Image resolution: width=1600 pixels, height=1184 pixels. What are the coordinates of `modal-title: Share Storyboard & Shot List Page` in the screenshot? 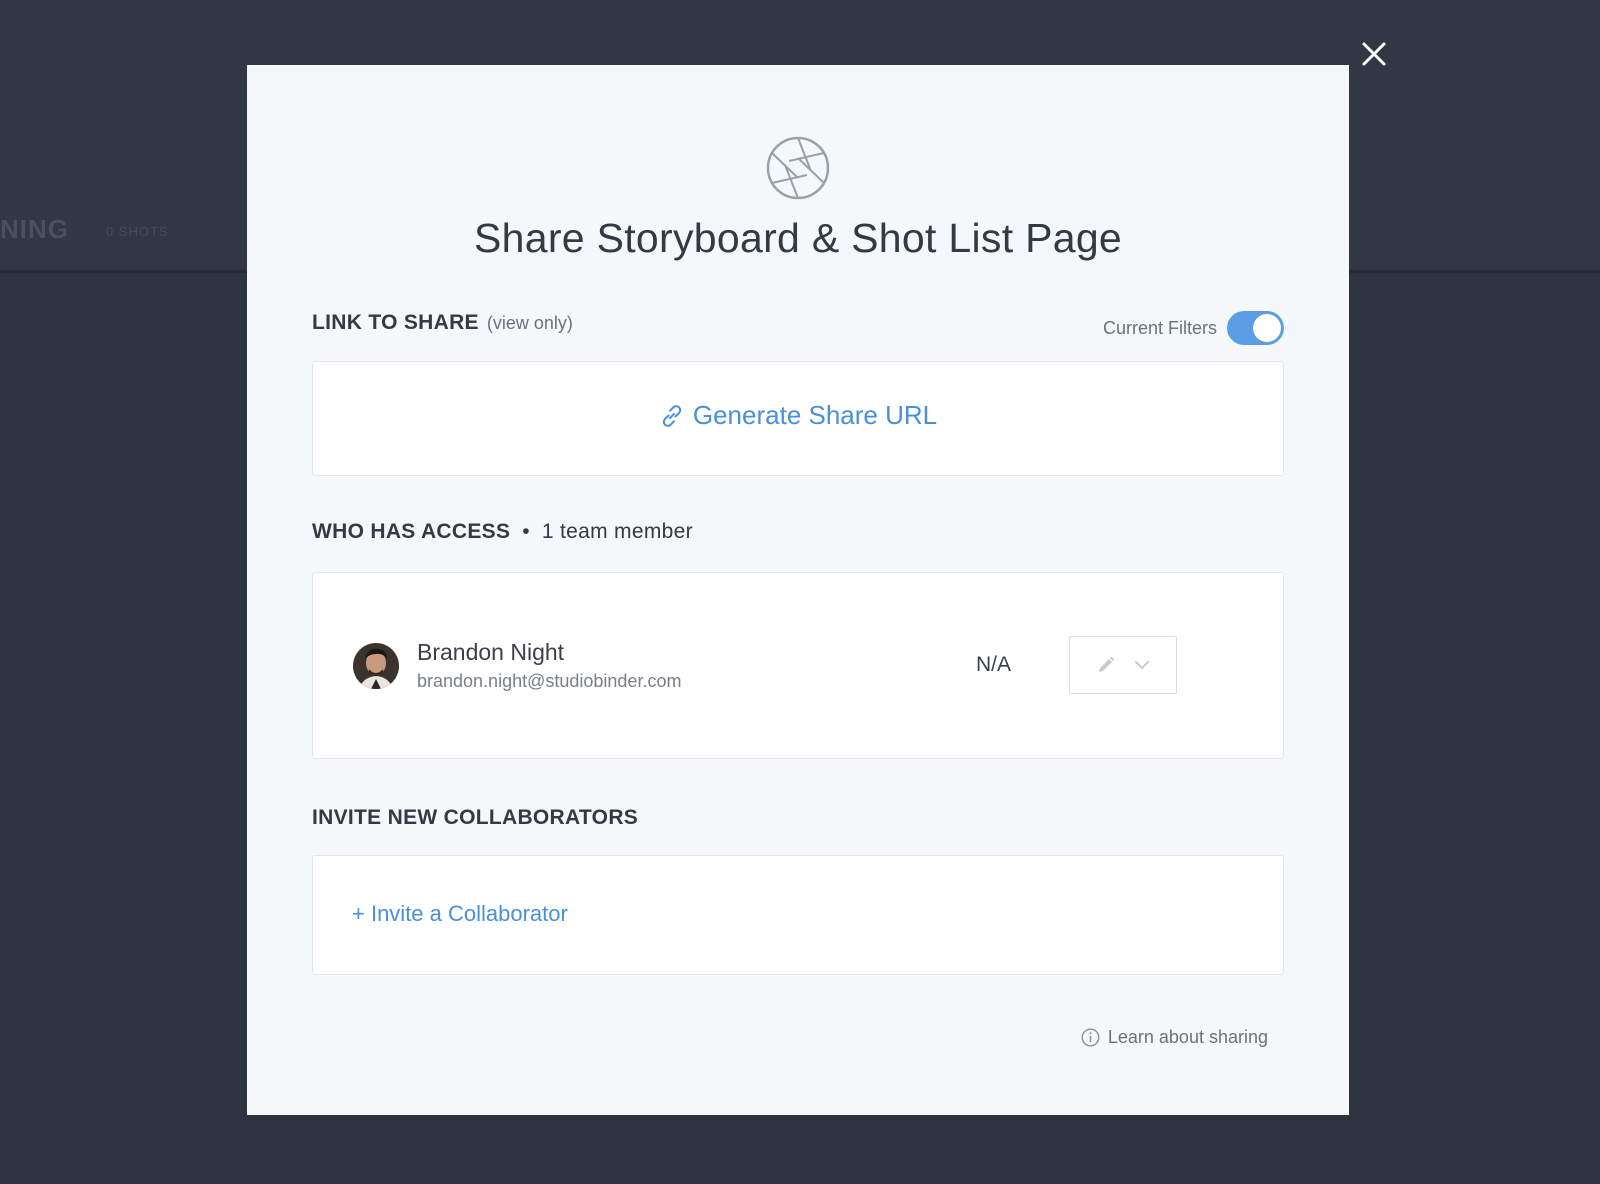 It's located at (798, 238).